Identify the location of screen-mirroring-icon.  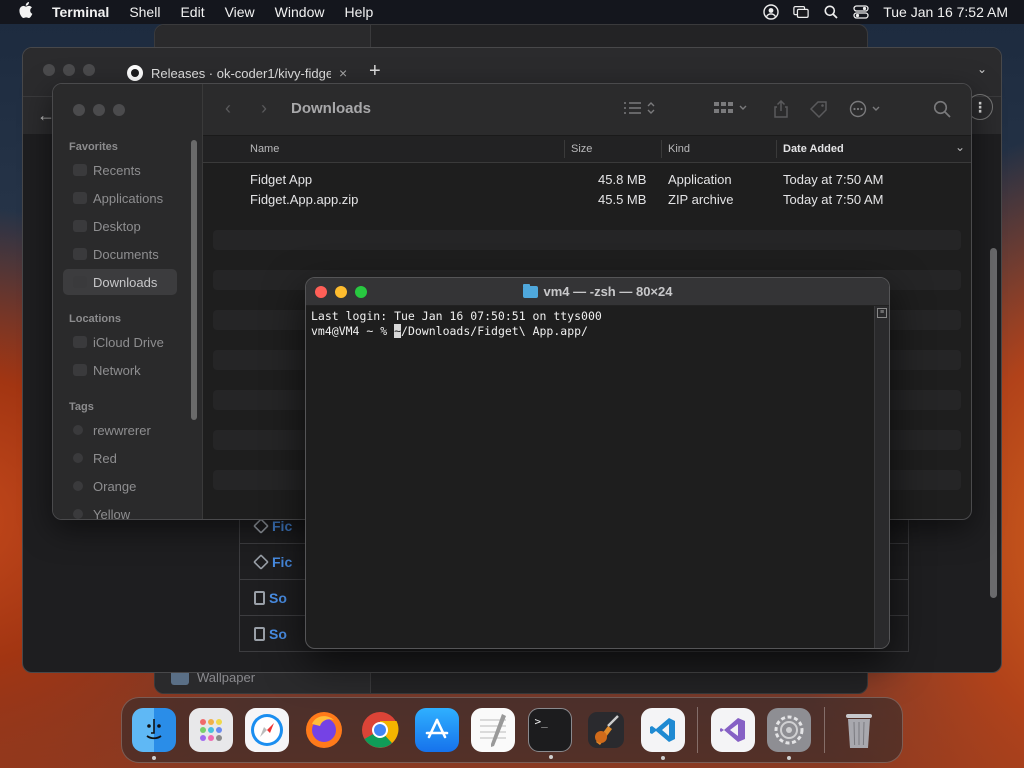
(801, 12).